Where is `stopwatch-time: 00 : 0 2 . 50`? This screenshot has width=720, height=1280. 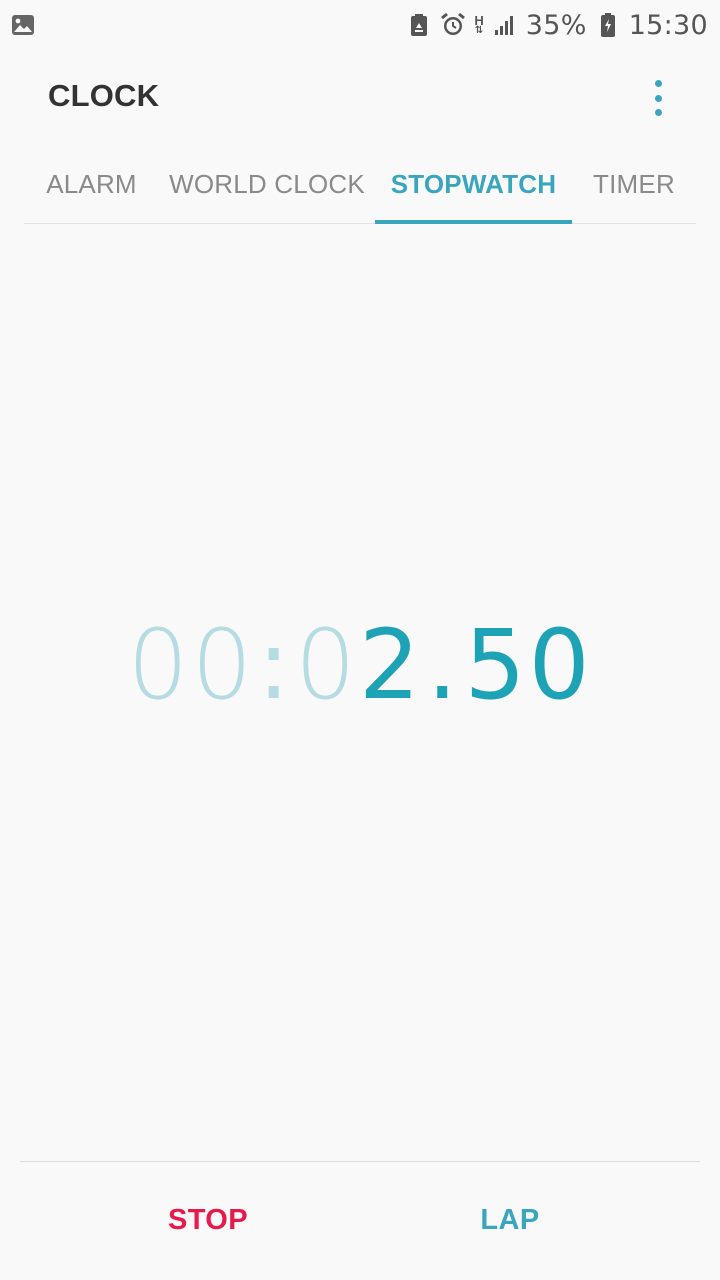 stopwatch-time: 00 : 0 2 . 50 is located at coordinates (360, 665).